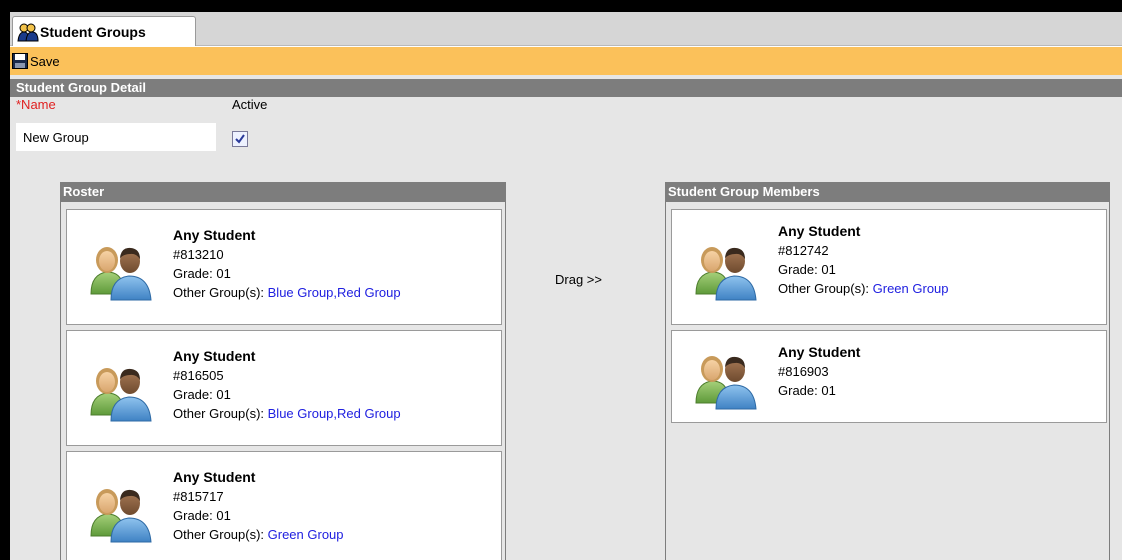  What do you see at coordinates (803, 250) in the screenshot?
I see `student-id: #812742` at bounding box center [803, 250].